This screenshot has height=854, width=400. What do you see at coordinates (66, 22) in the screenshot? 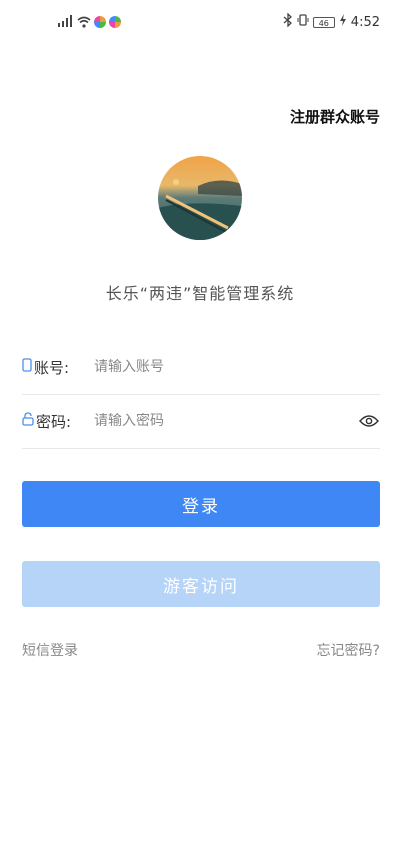
I see `cellular-signal-icon` at bounding box center [66, 22].